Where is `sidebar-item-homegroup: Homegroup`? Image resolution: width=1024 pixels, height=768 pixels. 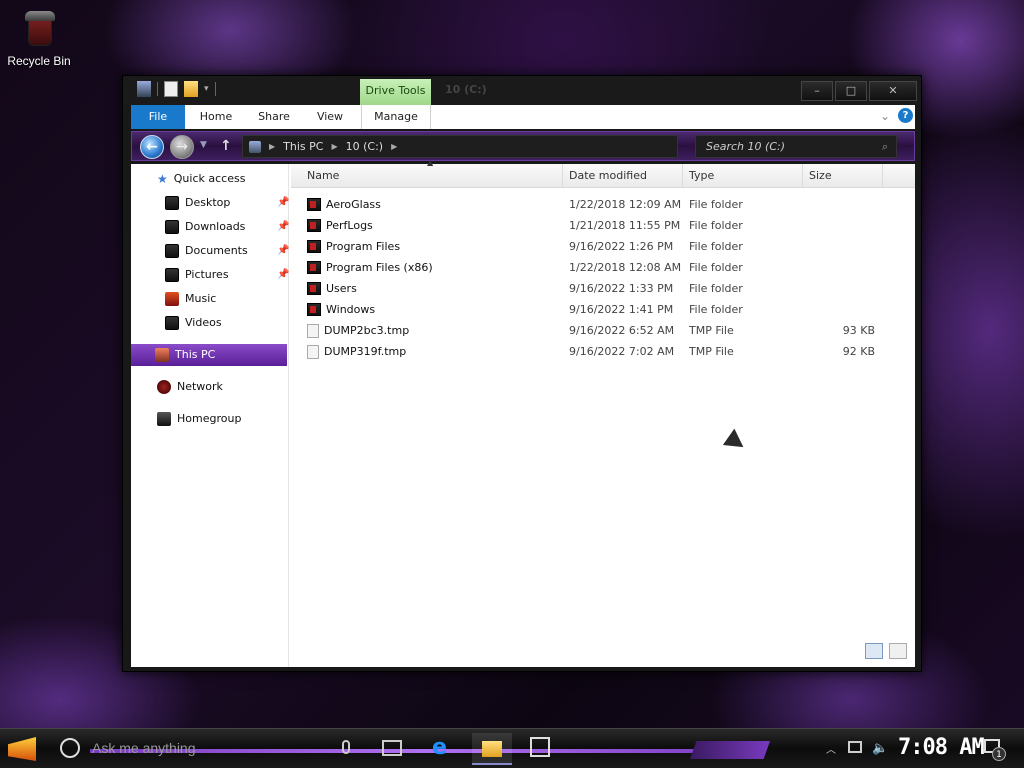
sidebar-item-homegroup: Homegroup is located at coordinates (199, 419).